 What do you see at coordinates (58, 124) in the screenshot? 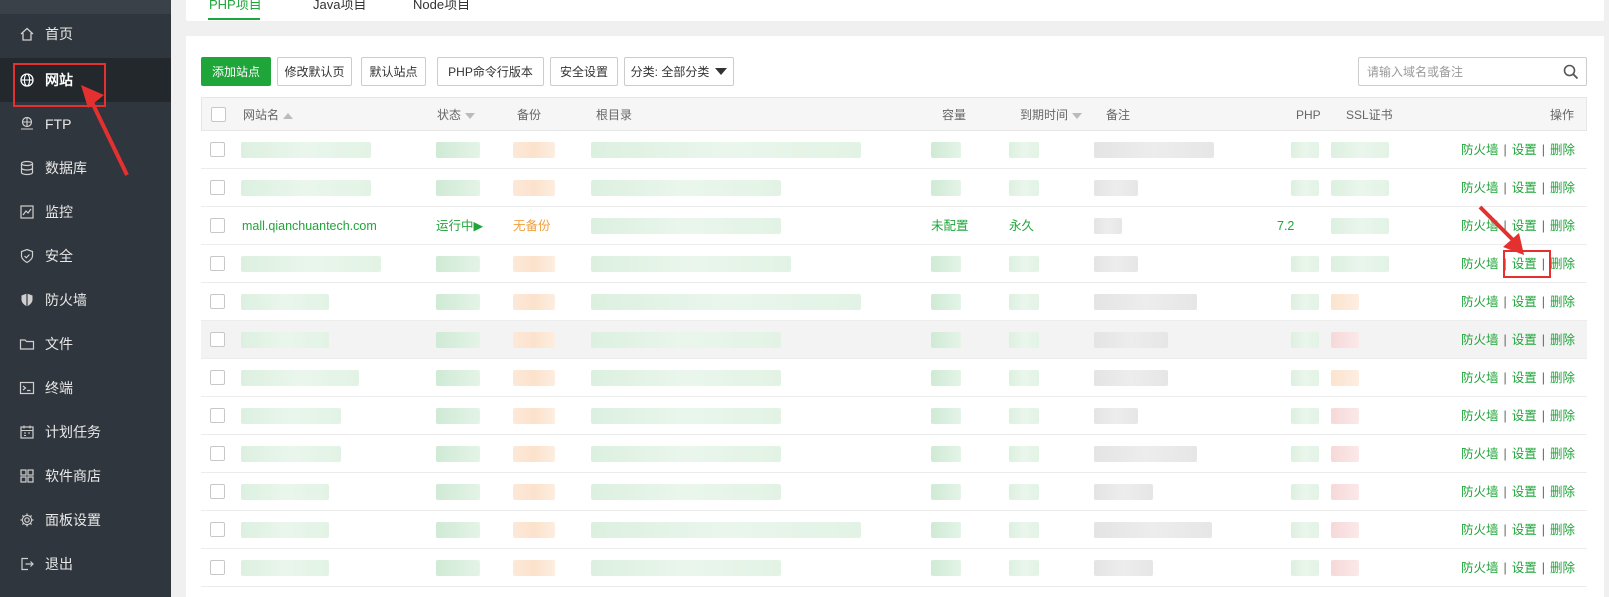
I see `sidebar-item-label: FTP` at bounding box center [58, 124].